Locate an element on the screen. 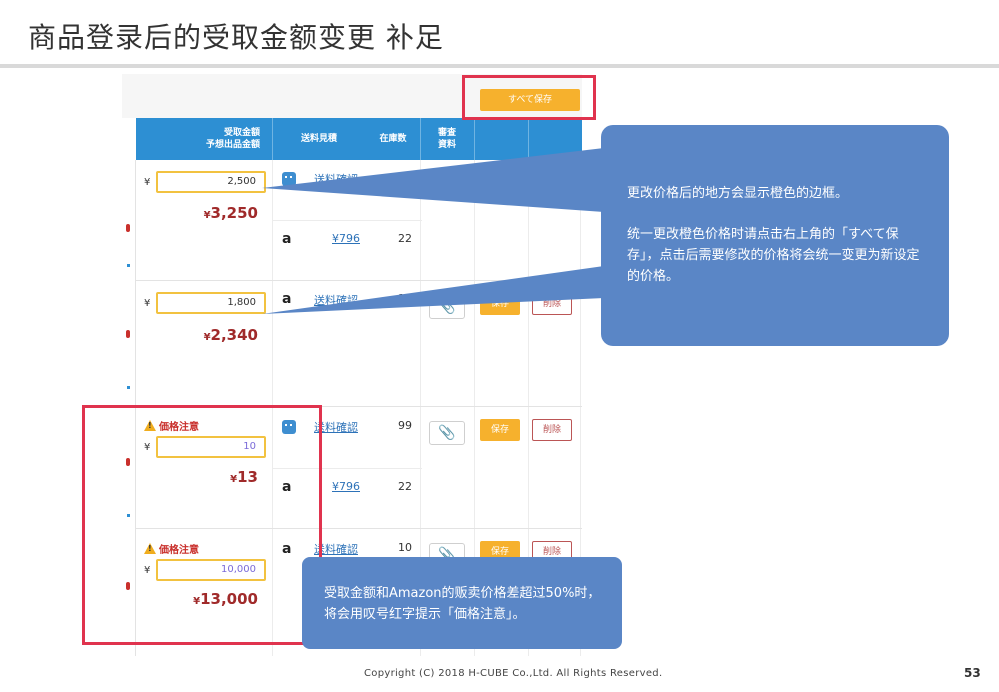 This screenshot has height=692, width=999. expected-price-value: 3,250 is located at coordinates (234, 213).